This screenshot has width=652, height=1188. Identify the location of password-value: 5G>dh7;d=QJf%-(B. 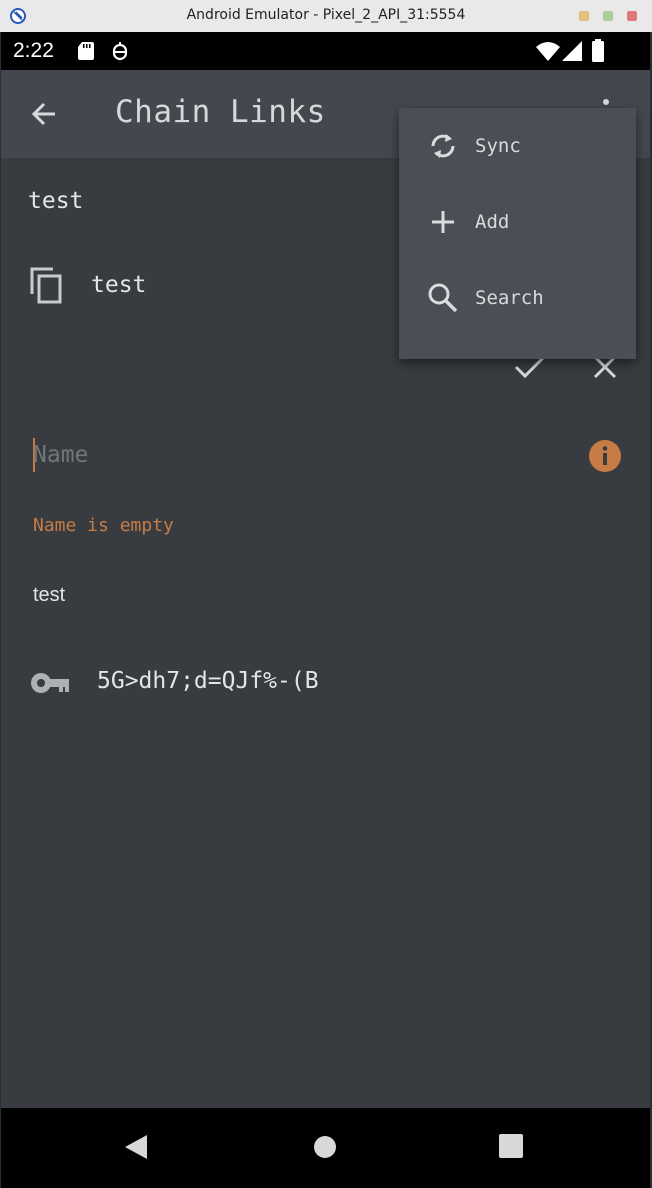
(208, 681).